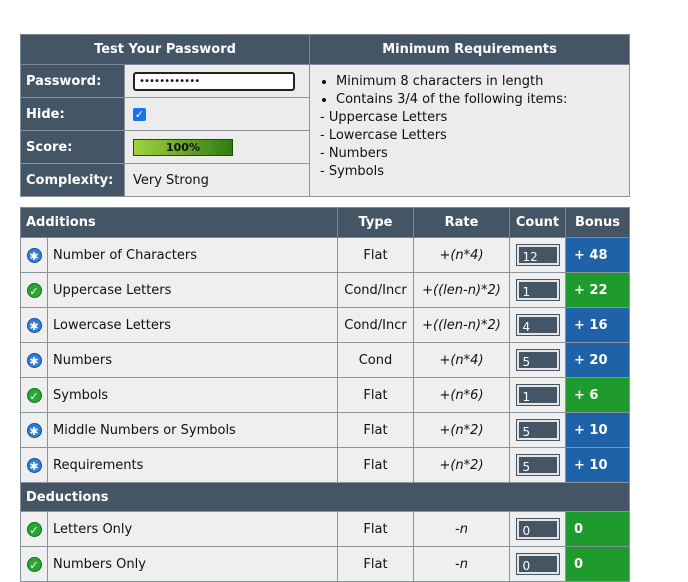  What do you see at coordinates (179, 222) in the screenshot?
I see `additions-header: Additions` at bounding box center [179, 222].